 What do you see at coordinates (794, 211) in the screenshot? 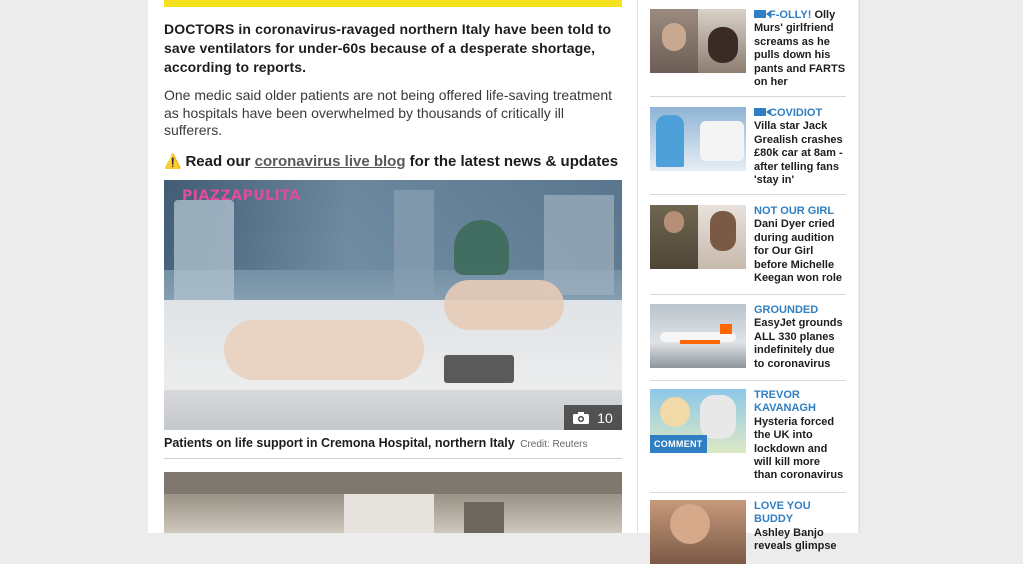
I see `story-kicker: NOT OUR GIRL` at bounding box center [794, 211].